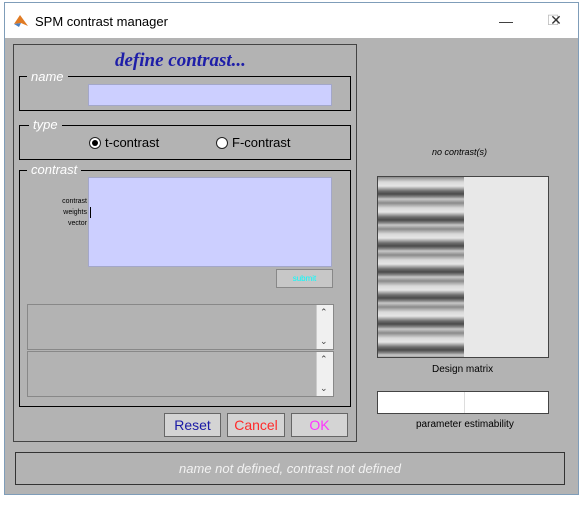 This screenshot has height=505, width=583. Describe the element at coordinates (132, 142) in the screenshot. I see `t-contrast-label: t-contrast` at that location.